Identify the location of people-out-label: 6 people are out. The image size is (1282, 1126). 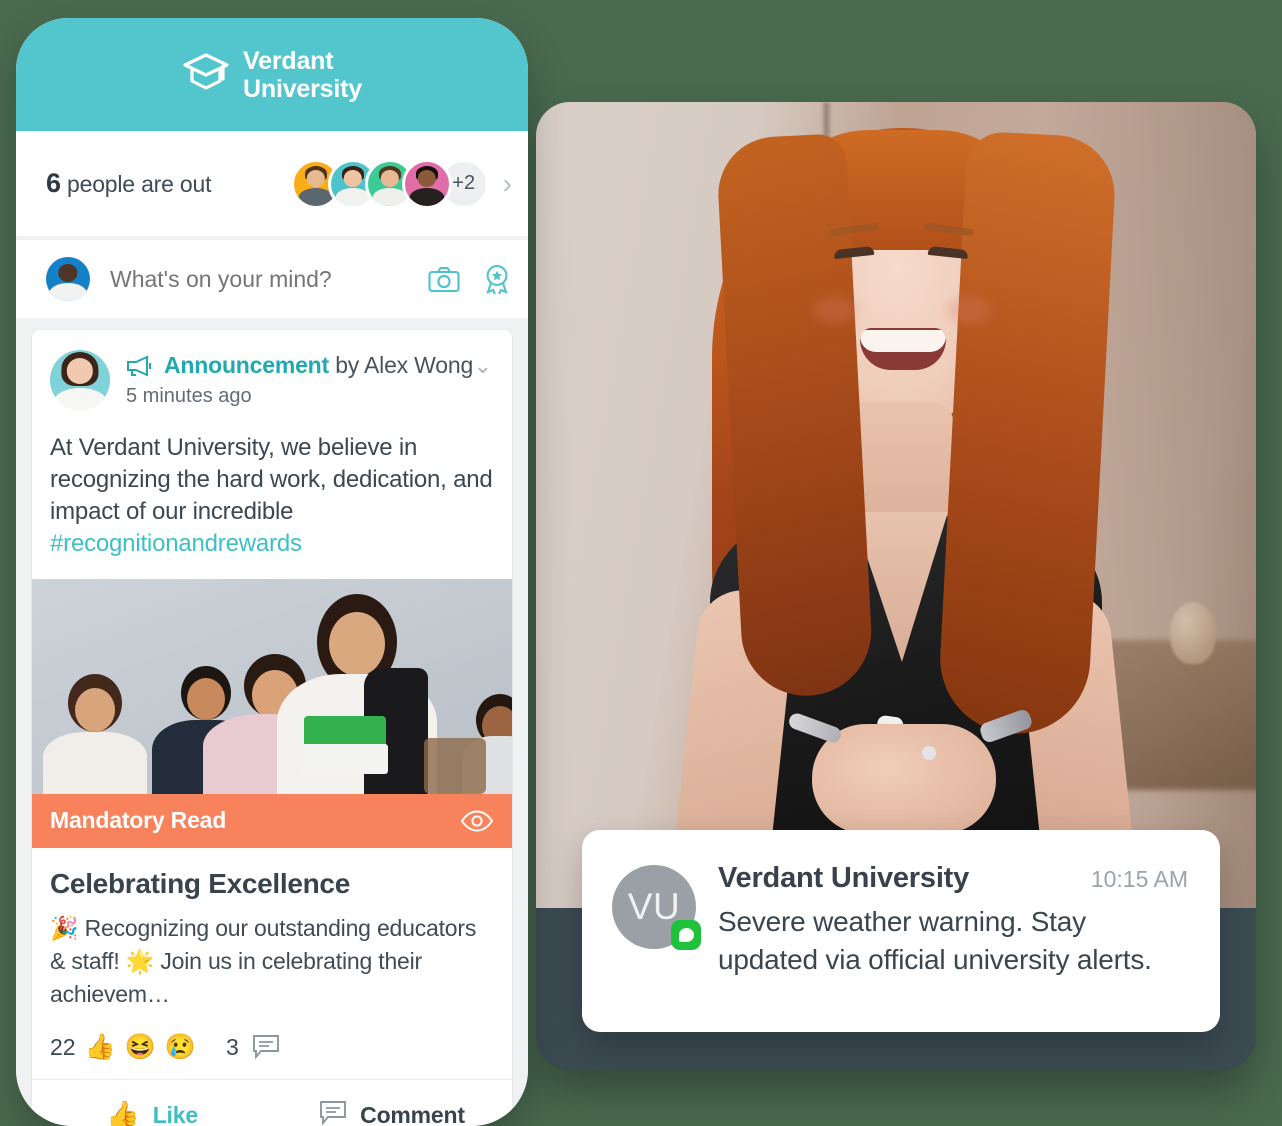
(128, 183).